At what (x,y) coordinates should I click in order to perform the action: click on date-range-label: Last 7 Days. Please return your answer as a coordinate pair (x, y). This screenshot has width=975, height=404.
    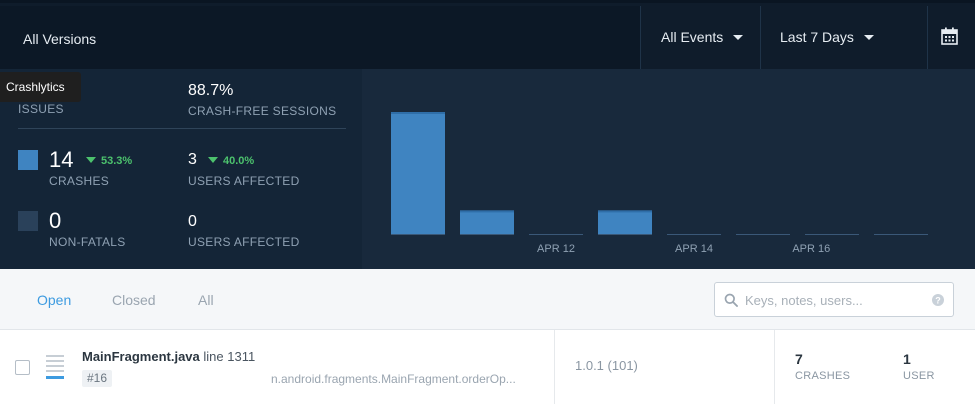
    Looking at the image, I should click on (817, 37).